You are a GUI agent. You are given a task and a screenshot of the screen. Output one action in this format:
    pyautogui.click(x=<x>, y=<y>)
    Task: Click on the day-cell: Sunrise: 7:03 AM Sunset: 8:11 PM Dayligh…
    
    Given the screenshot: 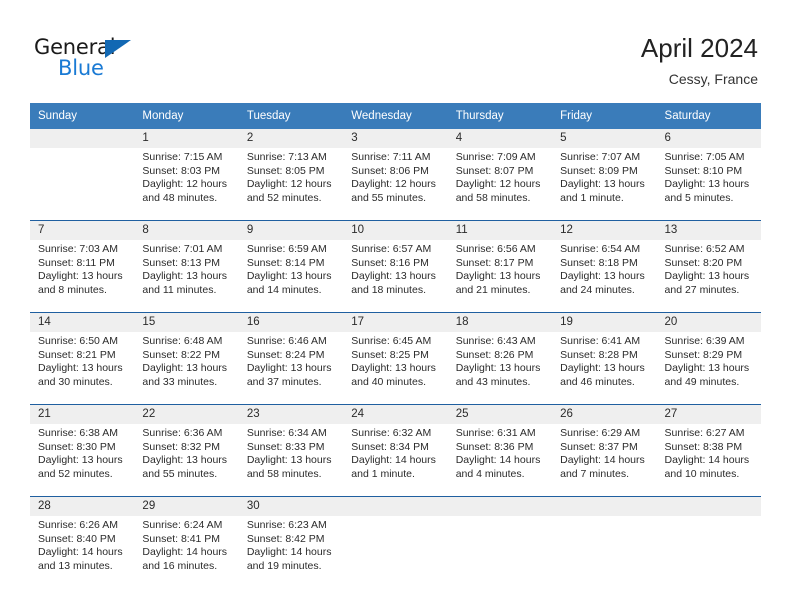 What is the action you would take?
    pyautogui.click(x=82, y=276)
    